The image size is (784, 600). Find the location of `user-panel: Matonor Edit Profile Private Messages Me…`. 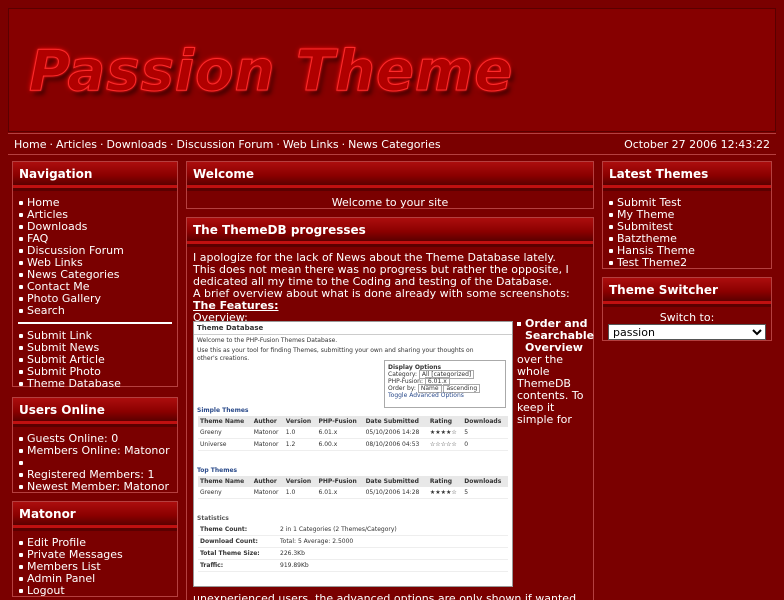

user-panel: Matonor Edit Profile Private Messages Me… is located at coordinates (95, 549).